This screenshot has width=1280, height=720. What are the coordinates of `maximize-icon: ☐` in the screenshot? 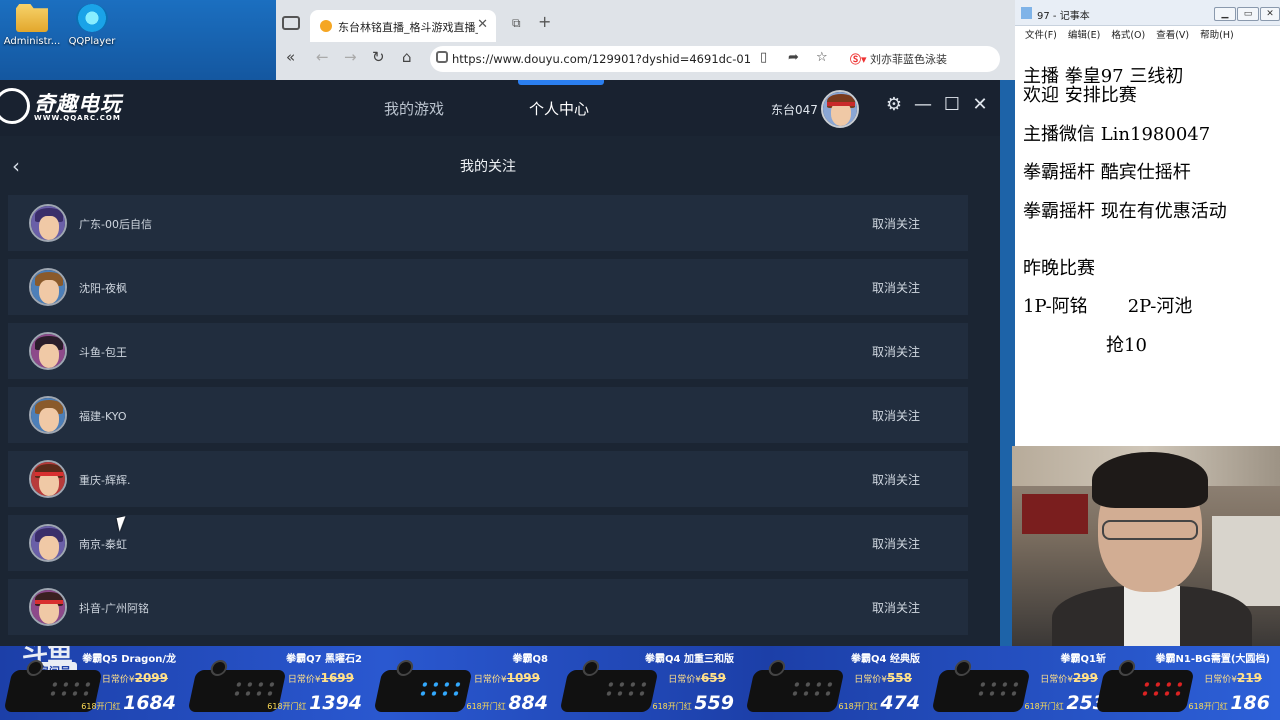 It's located at (952, 104).